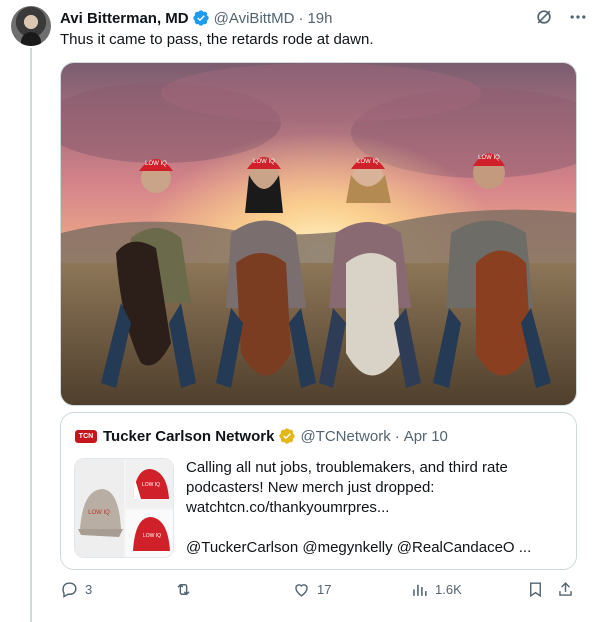 The height and width of the screenshot is (622, 594). I want to click on action-bar: 3 17 1.6K, so click(318, 592).